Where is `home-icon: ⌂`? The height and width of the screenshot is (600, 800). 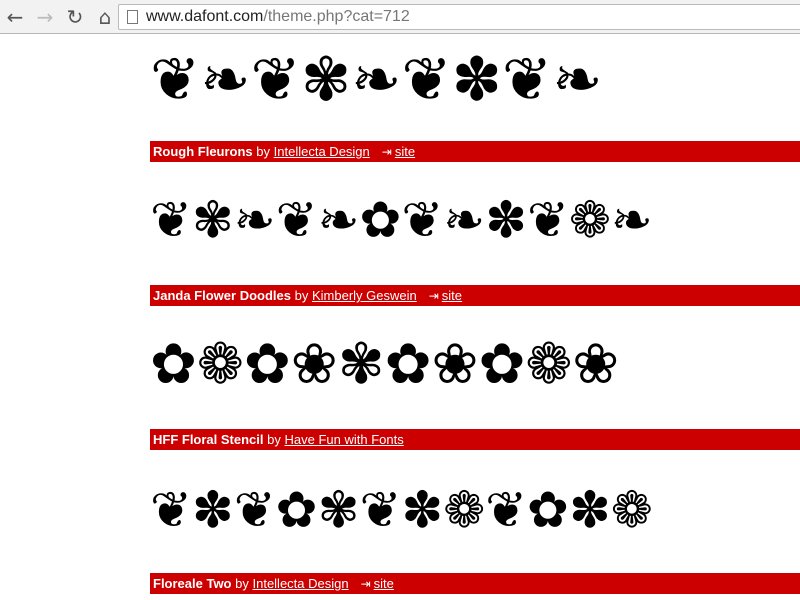
home-icon: ⌂ is located at coordinates (105, 17).